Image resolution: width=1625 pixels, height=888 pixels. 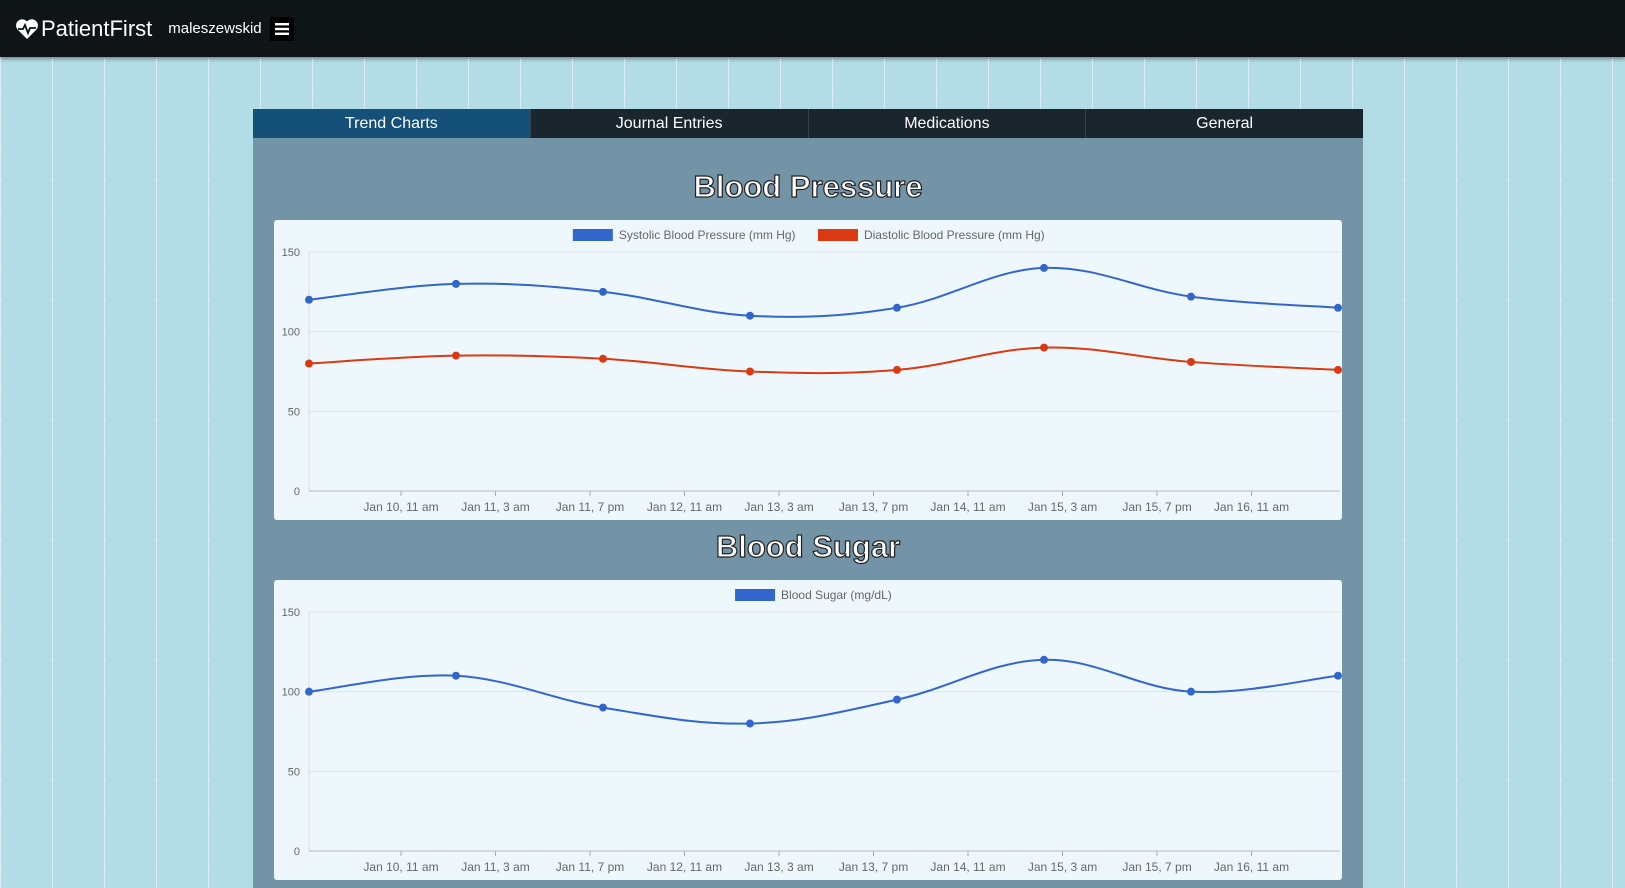 I want to click on brand-link: PatientFirst, so click(x=83, y=29).